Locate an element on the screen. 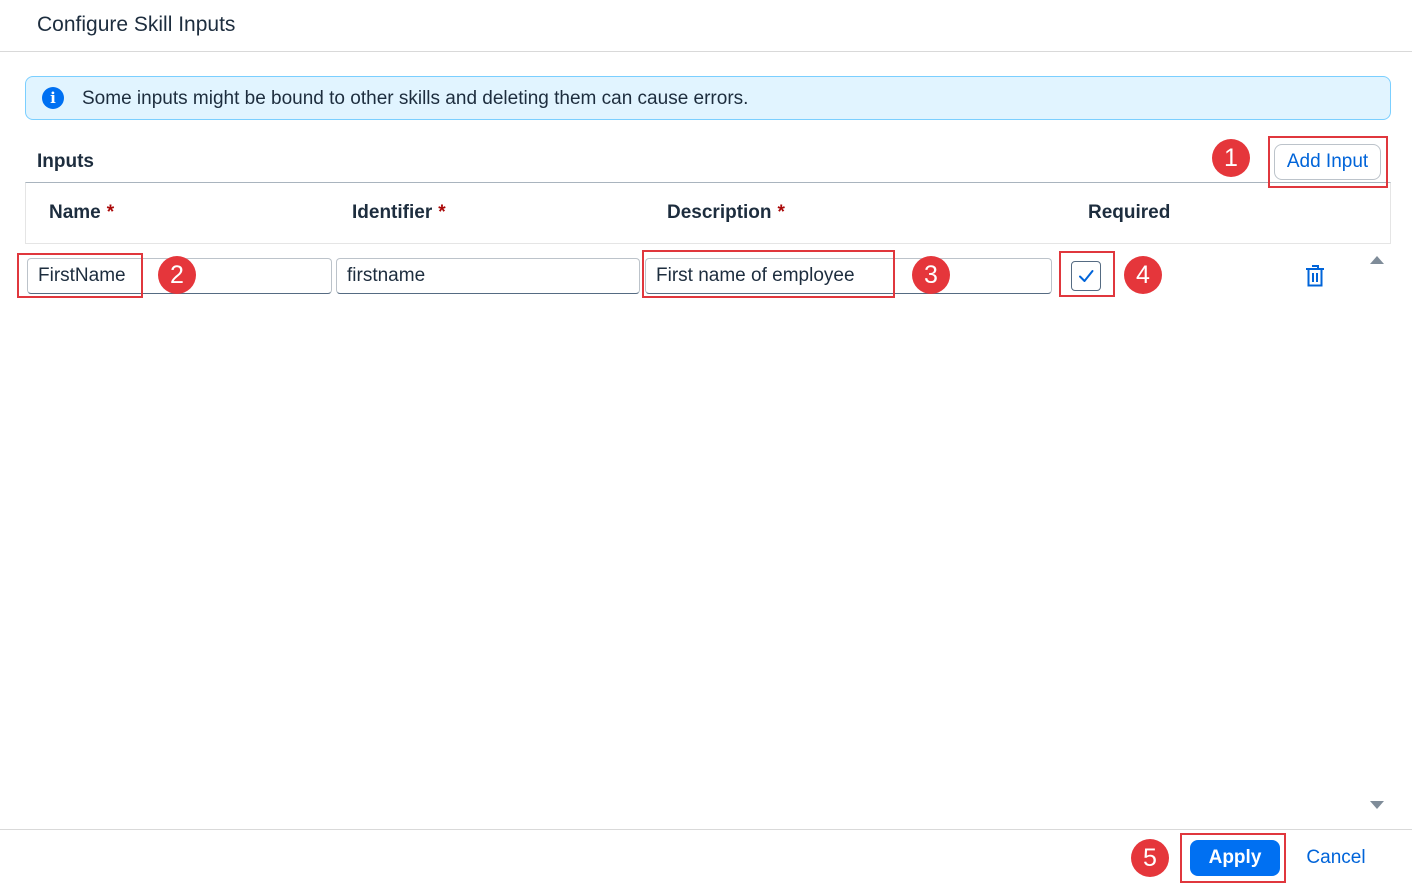 The width and height of the screenshot is (1412, 883). identifier-input is located at coordinates (488, 276).